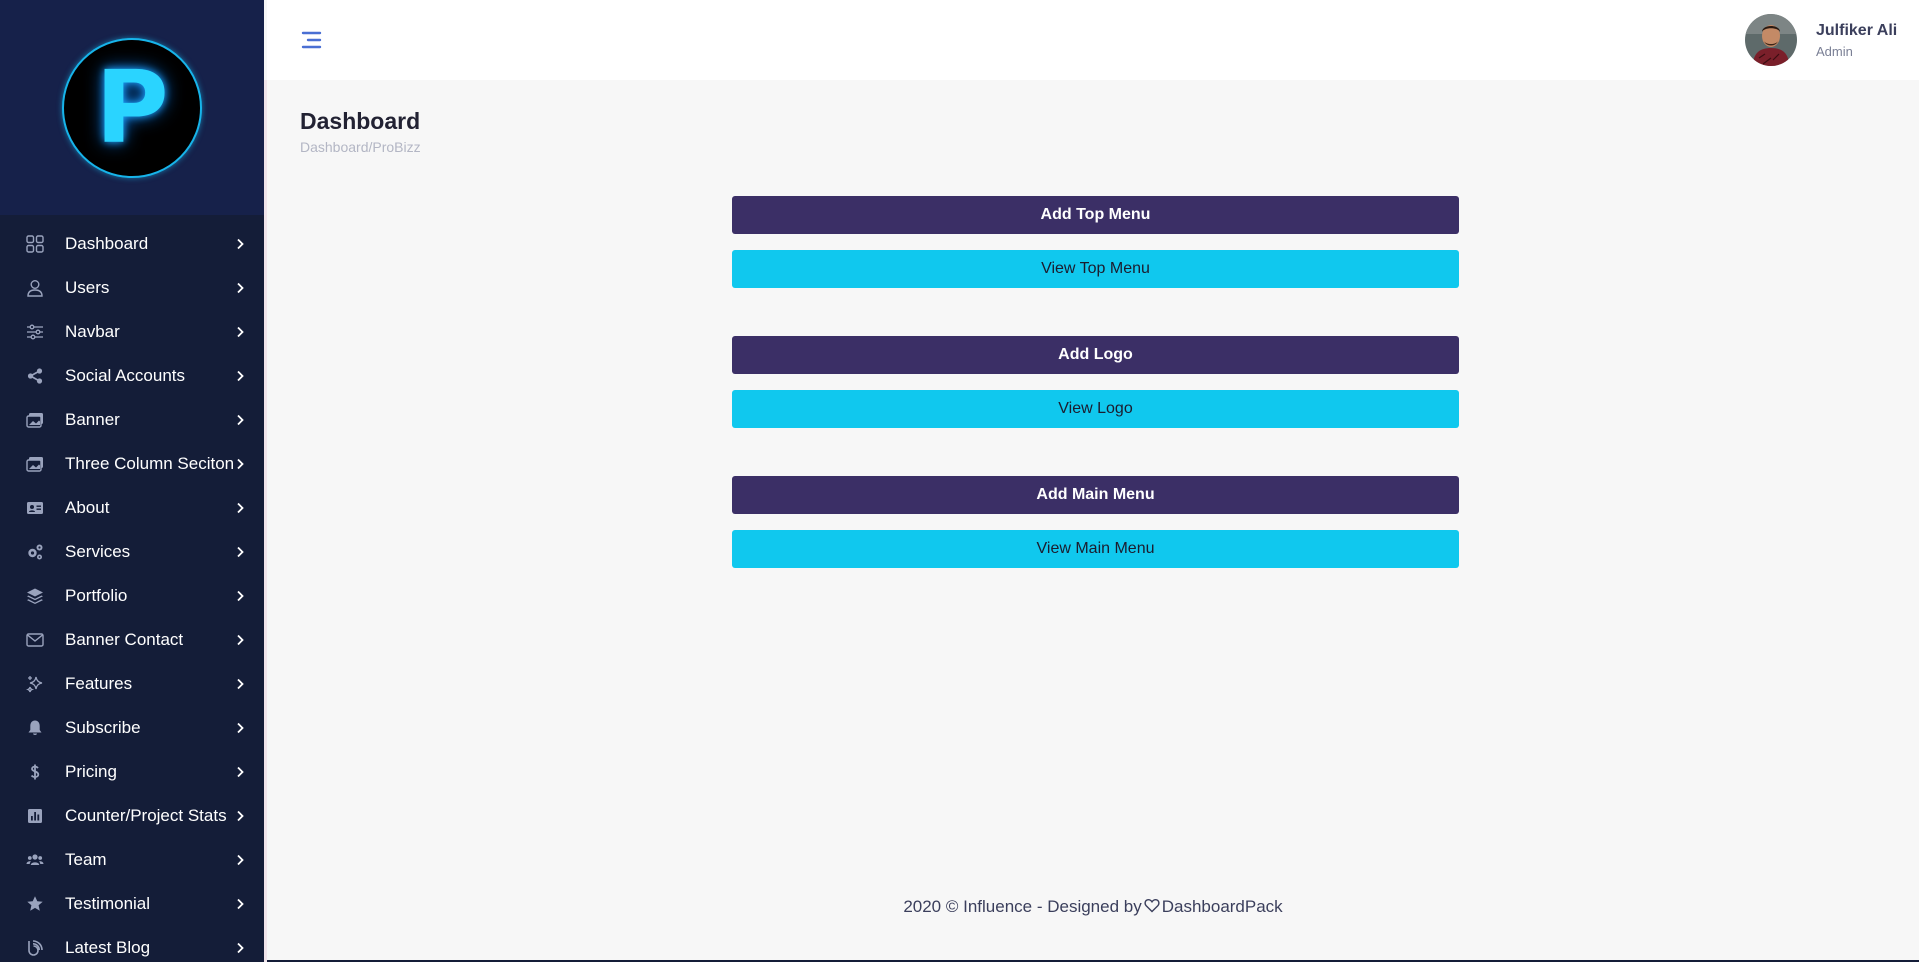 The width and height of the screenshot is (1919, 962). I want to click on add-main-menu-button: Add Main Menu, so click(1095, 495).